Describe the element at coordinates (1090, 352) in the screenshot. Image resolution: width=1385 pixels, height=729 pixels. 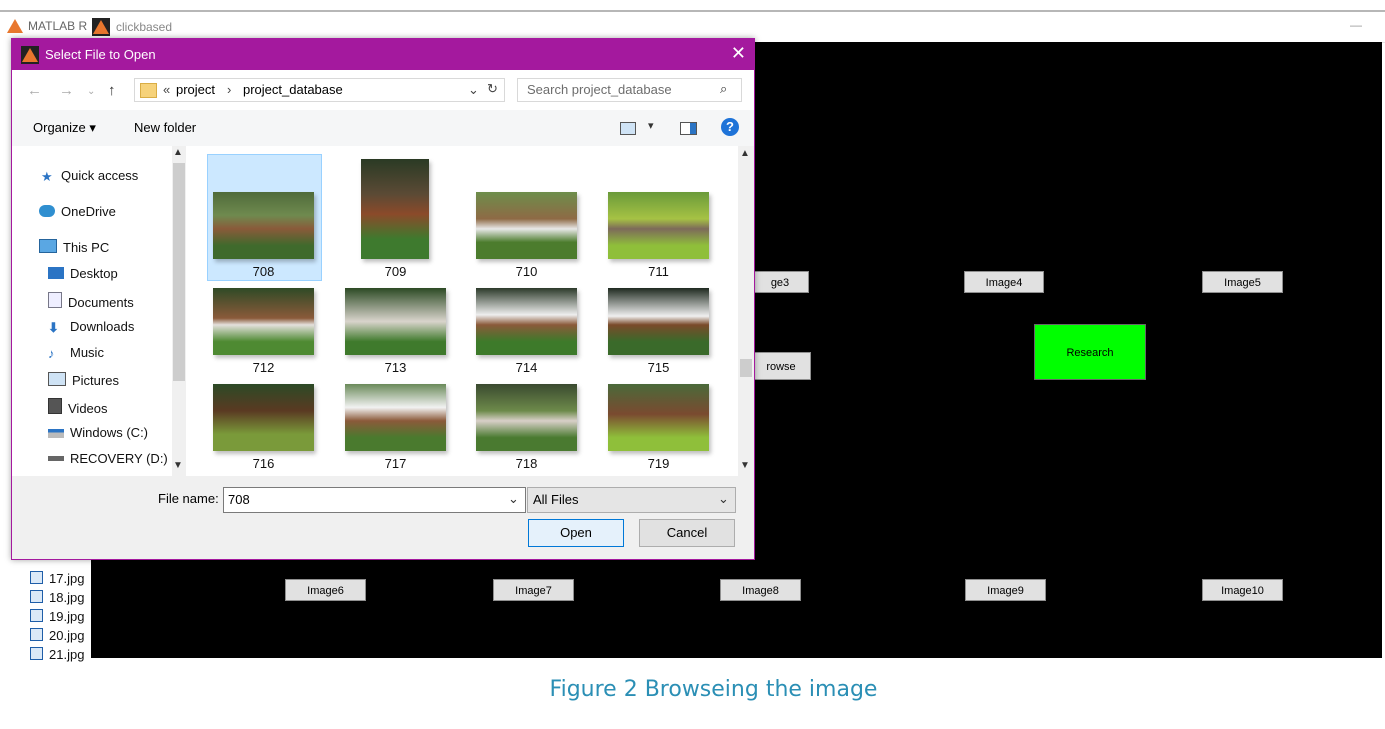
I see `research-button: Research` at that location.